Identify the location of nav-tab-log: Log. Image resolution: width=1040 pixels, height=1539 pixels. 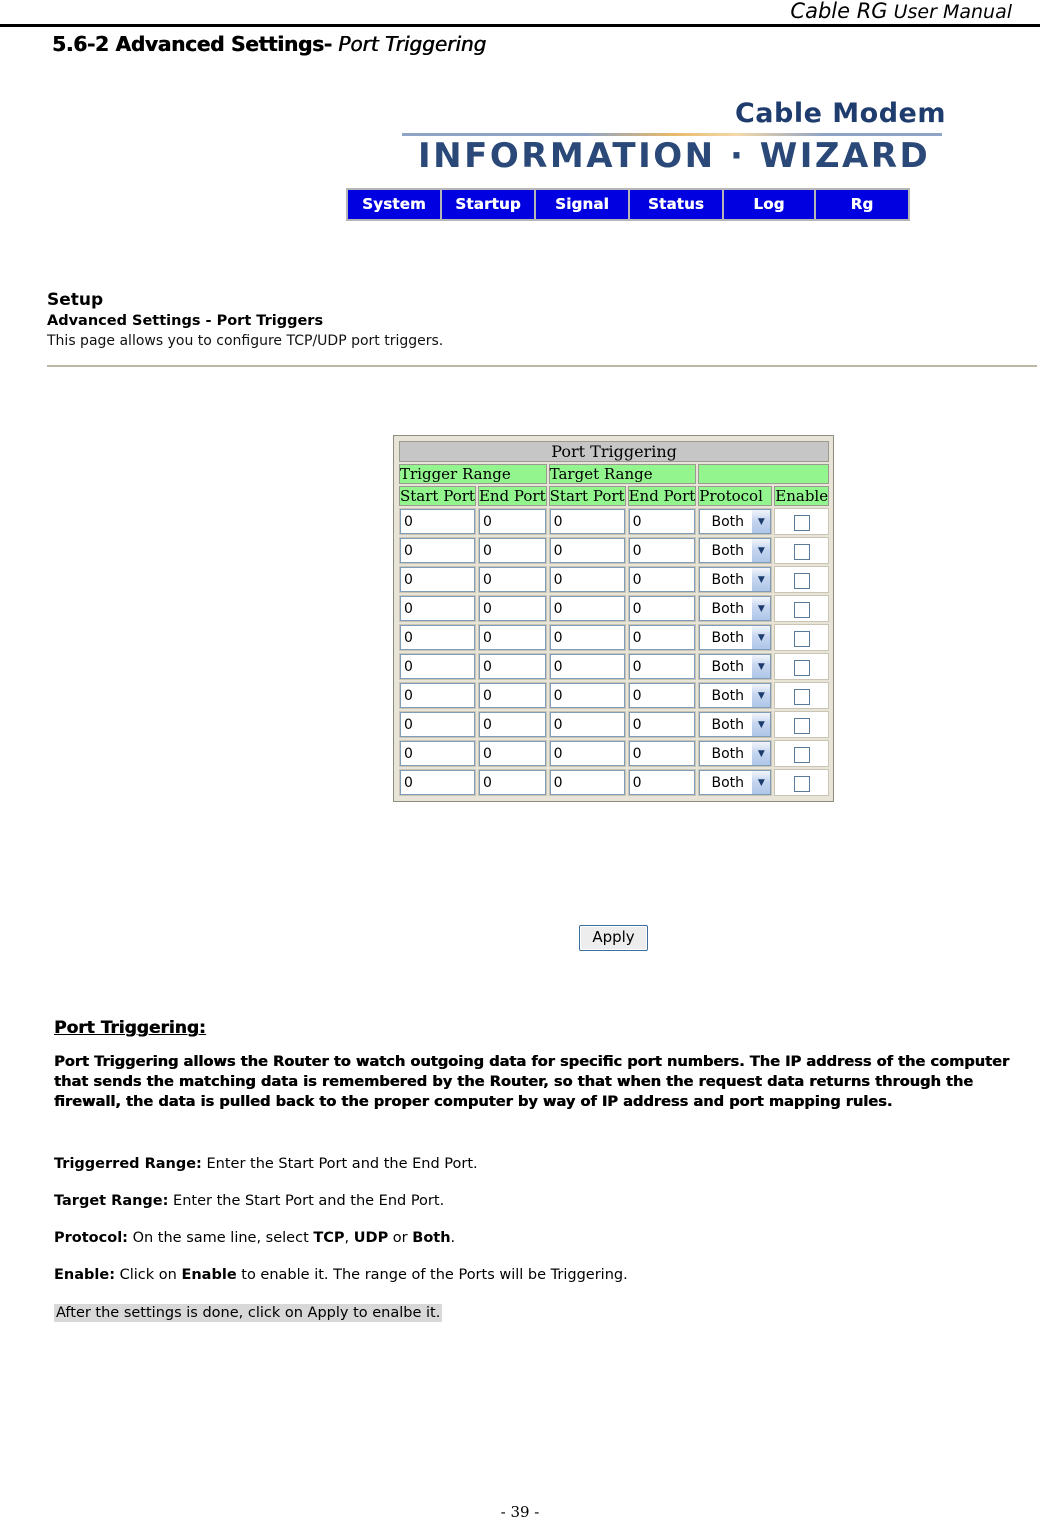
(769, 204).